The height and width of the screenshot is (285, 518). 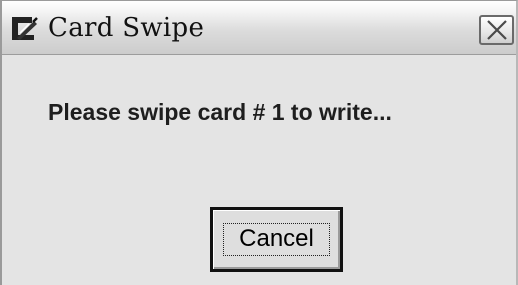 What do you see at coordinates (496, 30) in the screenshot?
I see `close-button` at bounding box center [496, 30].